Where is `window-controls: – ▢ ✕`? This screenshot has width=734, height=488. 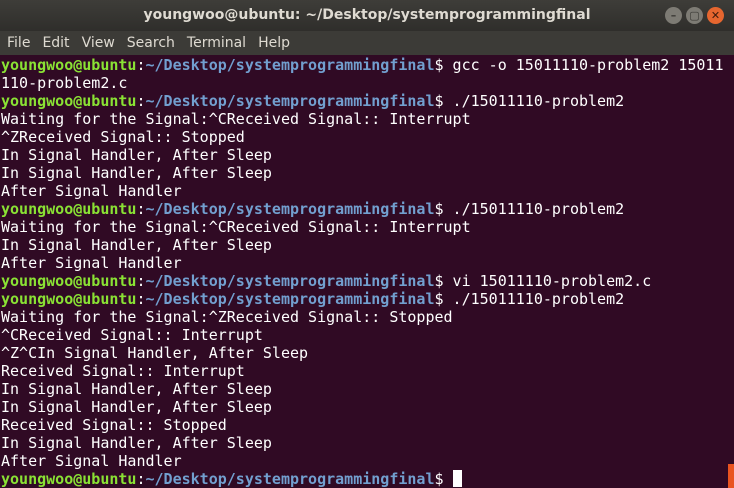 window-controls: – ▢ ✕ is located at coordinates (694, 15).